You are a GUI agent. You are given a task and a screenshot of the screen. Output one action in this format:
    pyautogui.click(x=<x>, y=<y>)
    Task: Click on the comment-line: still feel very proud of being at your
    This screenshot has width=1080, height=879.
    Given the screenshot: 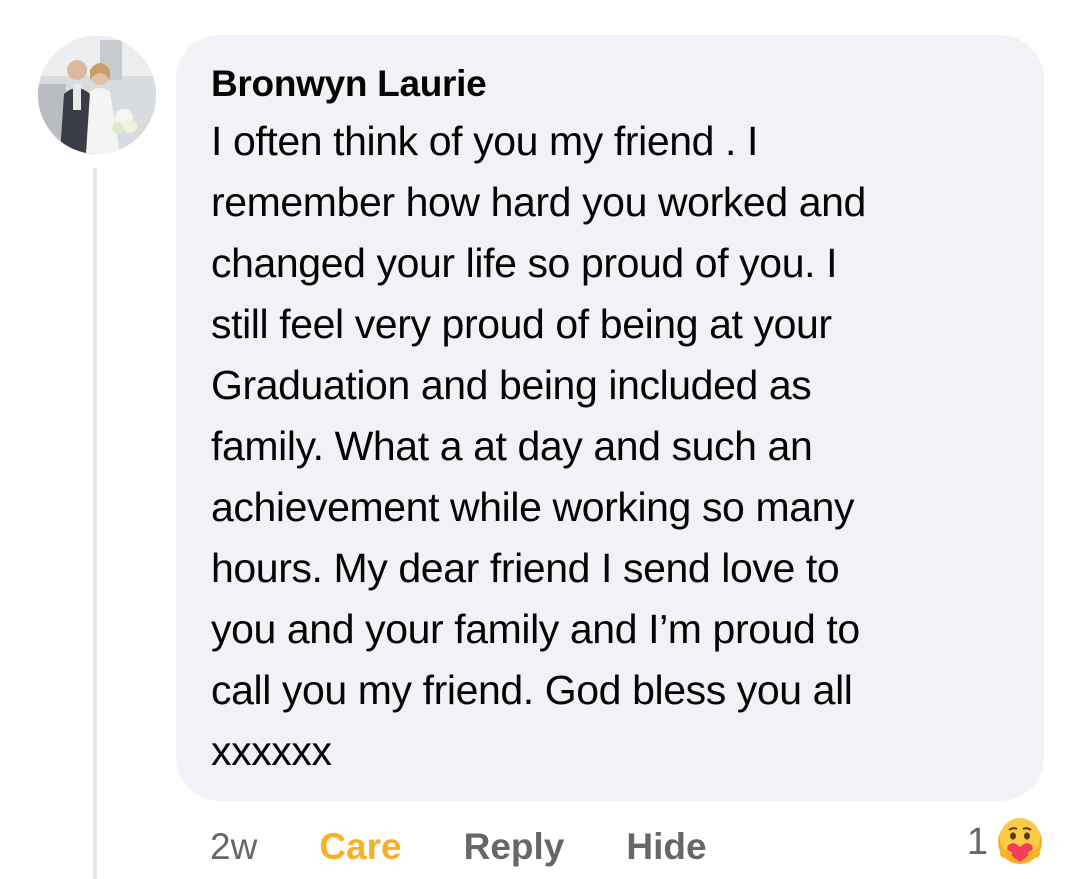 What is the action you would take?
    pyautogui.click(x=521, y=324)
    